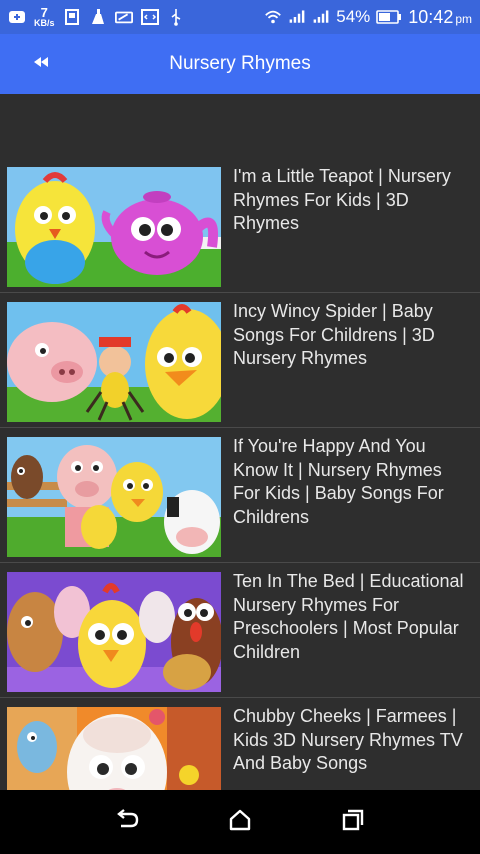 This screenshot has width=480, height=854. What do you see at coordinates (389, 17) in the screenshot?
I see `battery-icon` at bounding box center [389, 17].